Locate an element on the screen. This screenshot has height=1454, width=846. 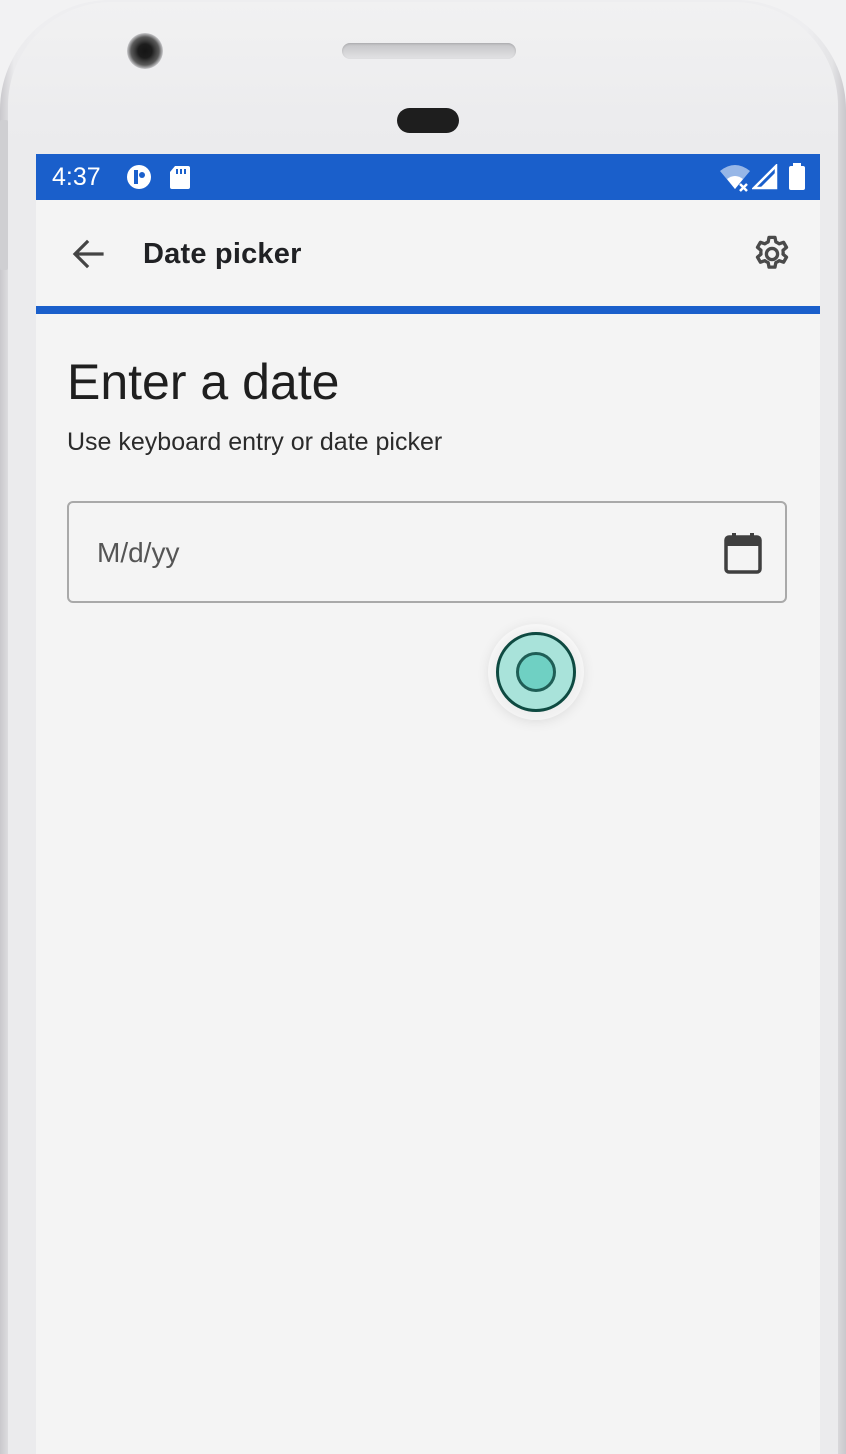
gear-icon is located at coordinates (772, 254).